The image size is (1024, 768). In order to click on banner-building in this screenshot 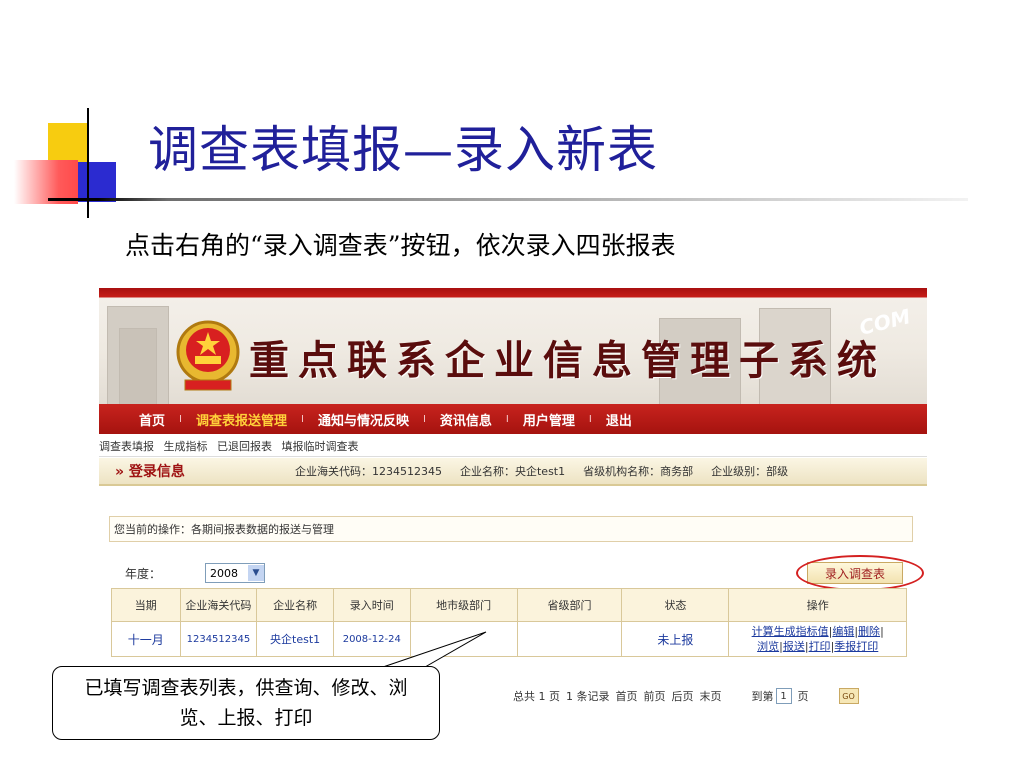, I will do `click(138, 366)`.